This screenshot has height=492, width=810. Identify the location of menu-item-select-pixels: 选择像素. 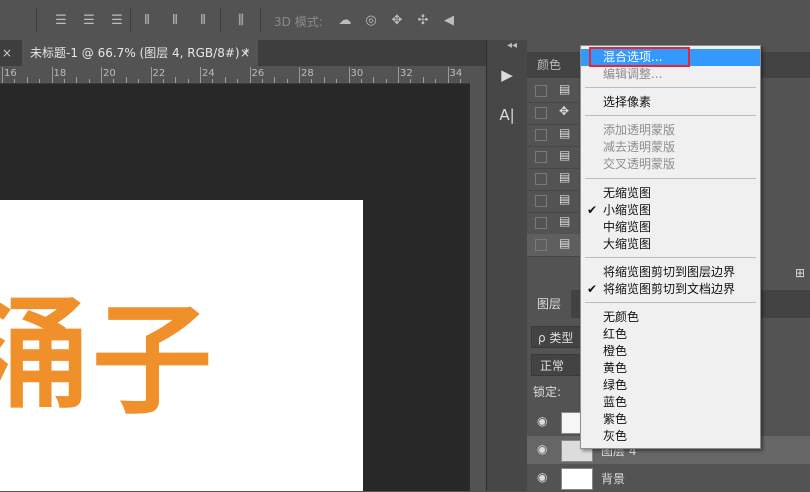
(670, 102).